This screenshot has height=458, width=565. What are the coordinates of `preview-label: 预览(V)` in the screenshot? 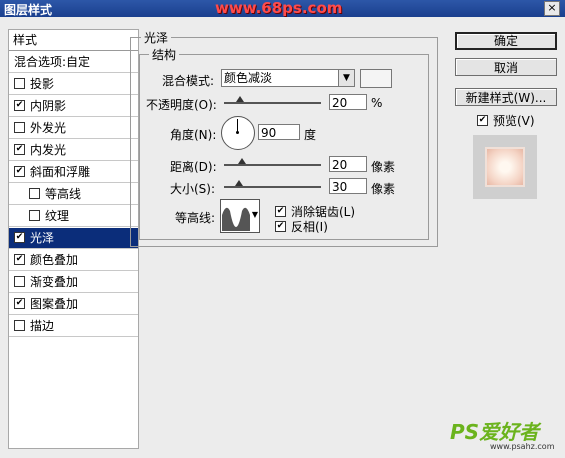 It's located at (514, 121).